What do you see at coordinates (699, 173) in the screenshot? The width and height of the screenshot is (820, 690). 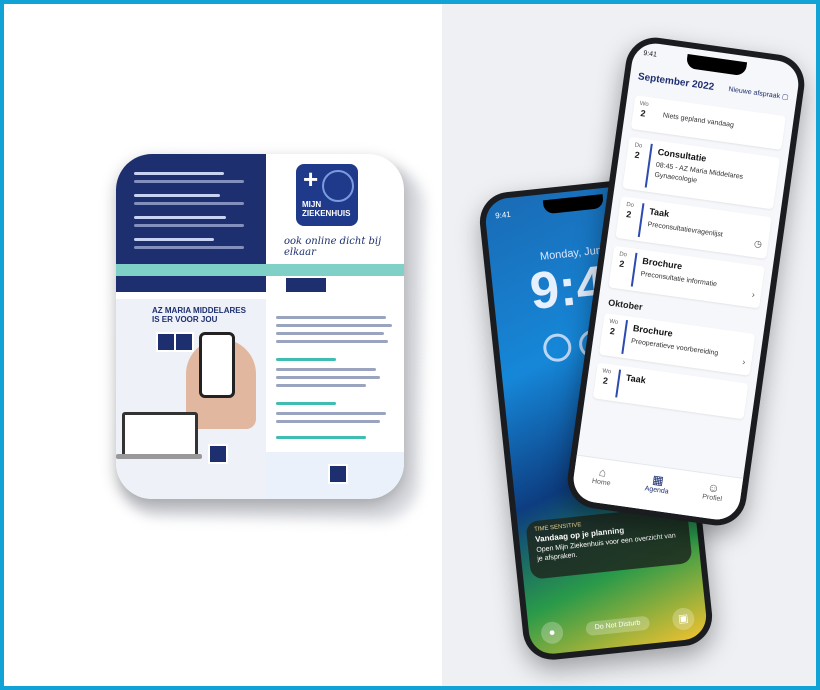 I see `event-sub: 08:45 - AZ Maria Middelares Gynaecologie` at bounding box center [699, 173].